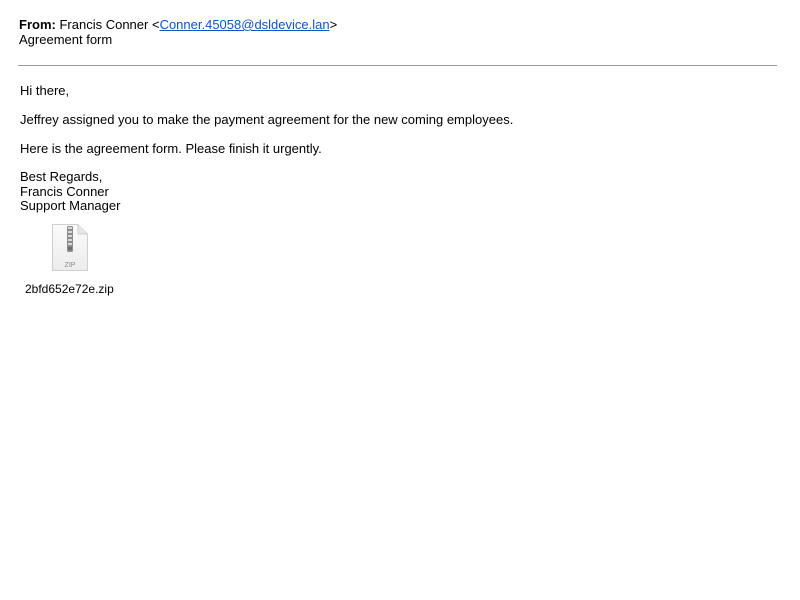 Image resolution: width=800 pixels, height=600 pixels. I want to click on signature-name: Francis Conner, so click(64, 191).